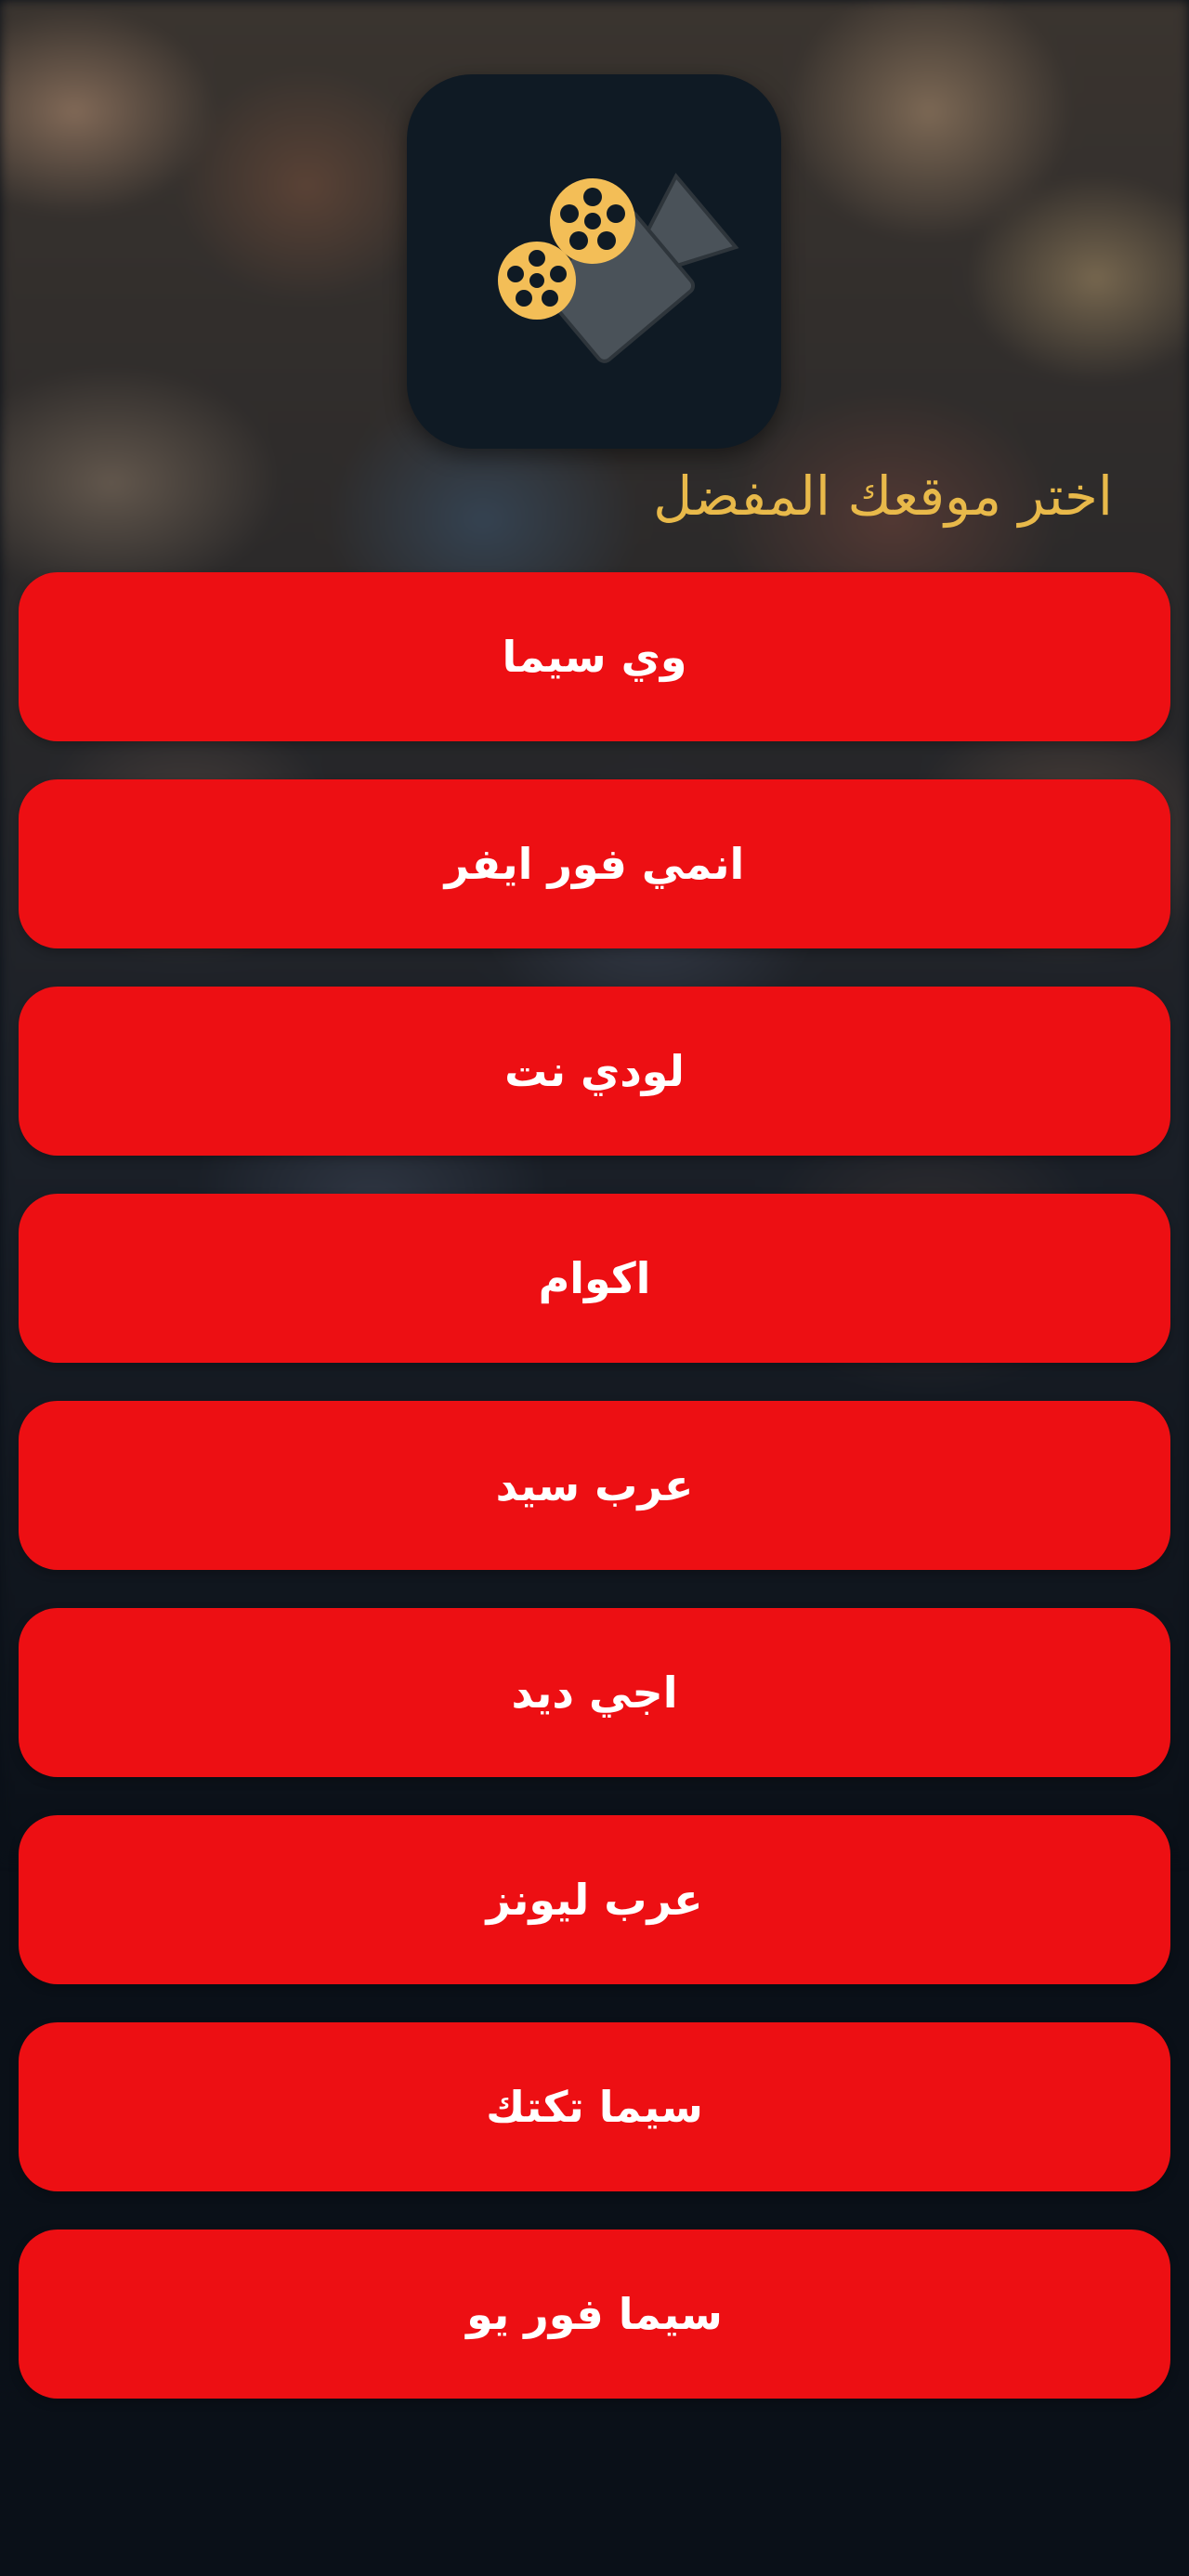 The image size is (1189, 2576). What do you see at coordinates (618, 267) in the screenshot?
I see `film-camera-icon` at bounding box center [618, 267].